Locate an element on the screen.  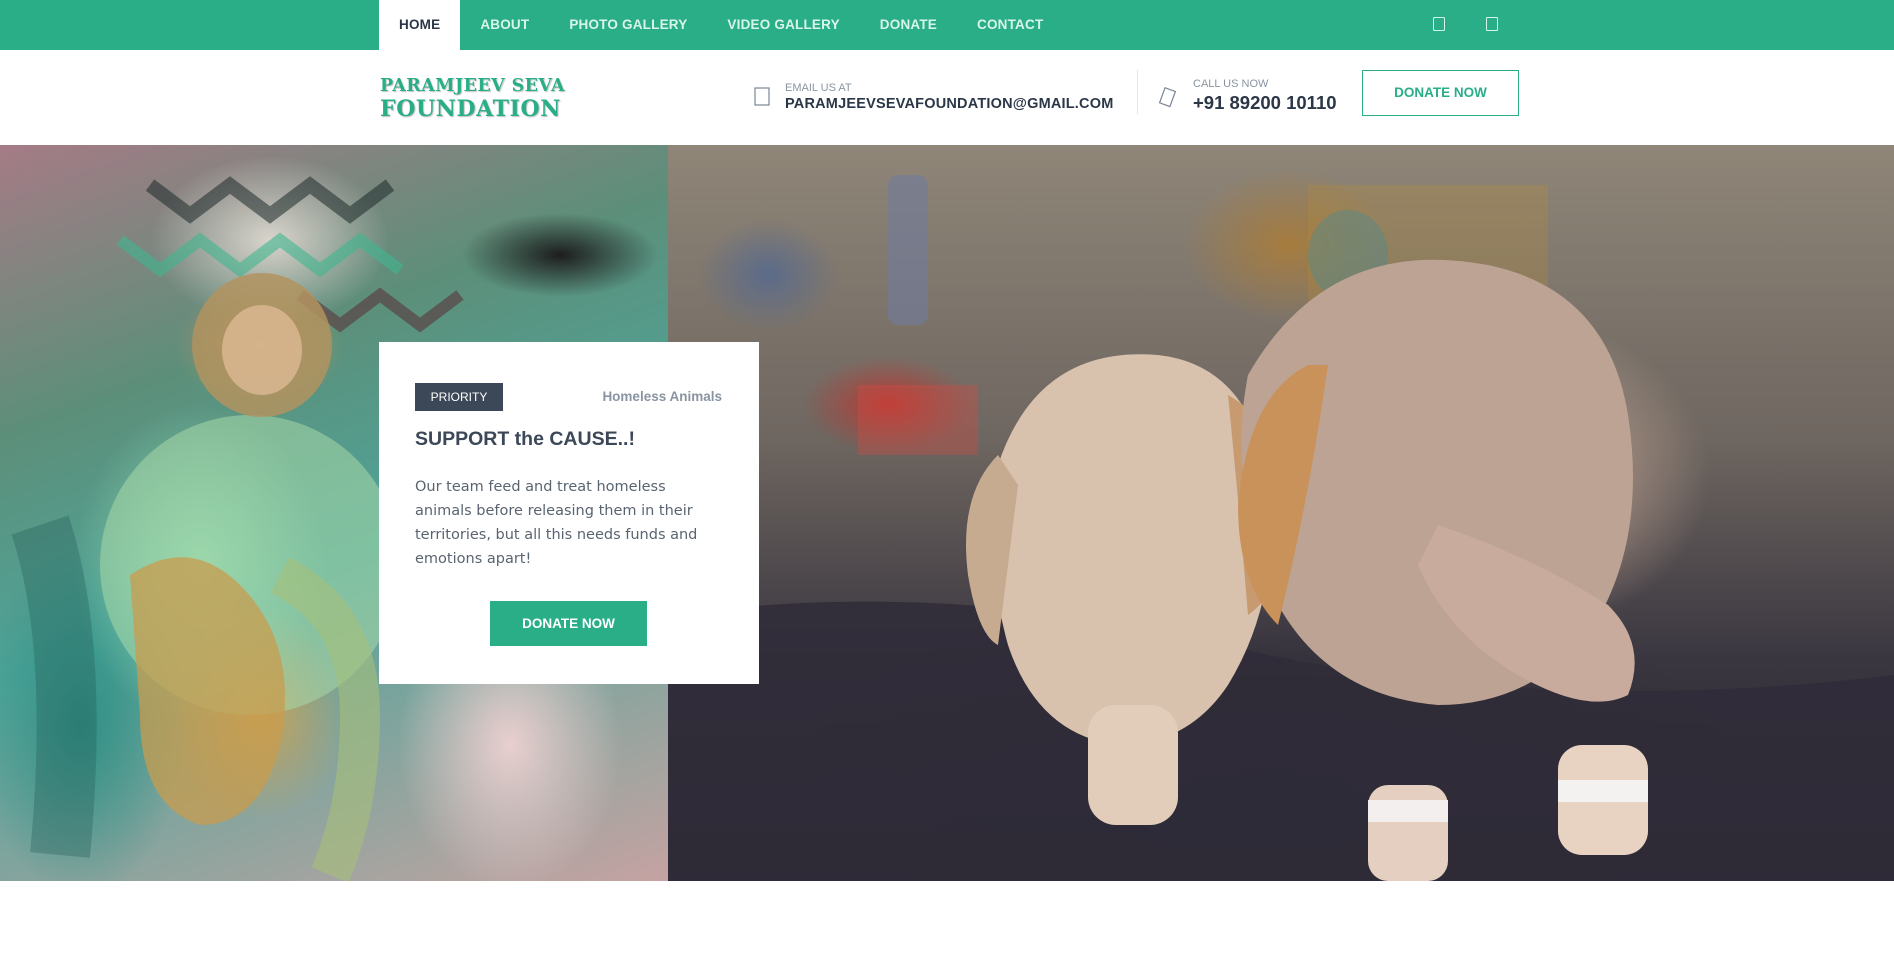
nav-contact: CONTACT is located at coordinates (1010, 25).